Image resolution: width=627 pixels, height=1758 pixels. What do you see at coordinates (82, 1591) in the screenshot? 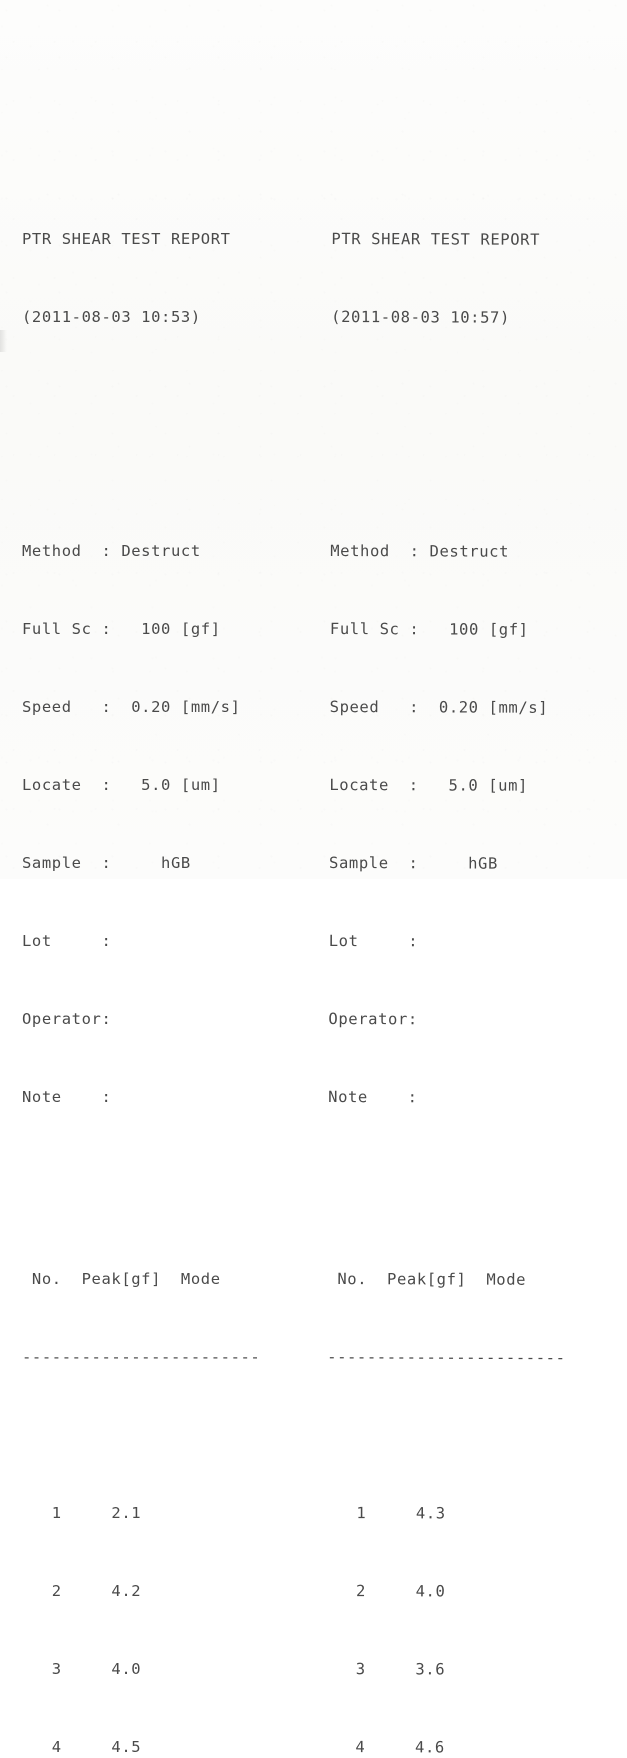
I see `table-row: 2 4.2` at bounding box center [82, 1591].